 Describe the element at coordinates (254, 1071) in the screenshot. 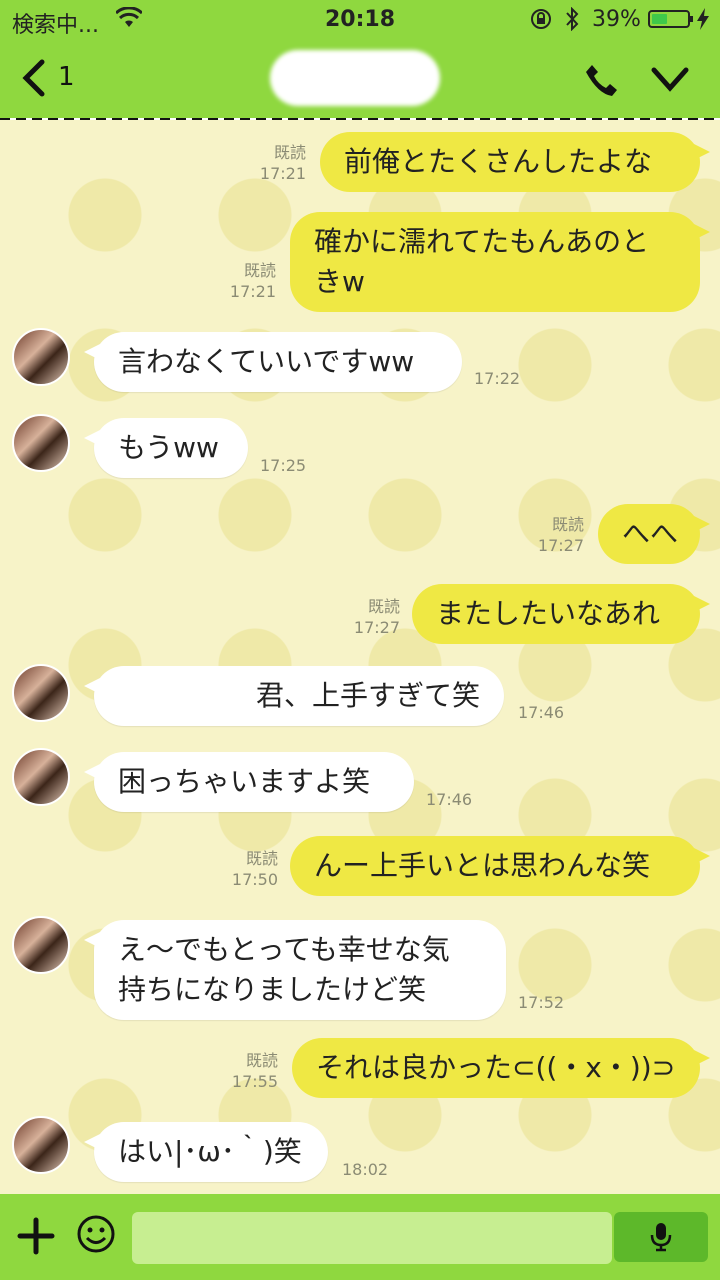

I see `message-meta: 既読 17:55` at that location.